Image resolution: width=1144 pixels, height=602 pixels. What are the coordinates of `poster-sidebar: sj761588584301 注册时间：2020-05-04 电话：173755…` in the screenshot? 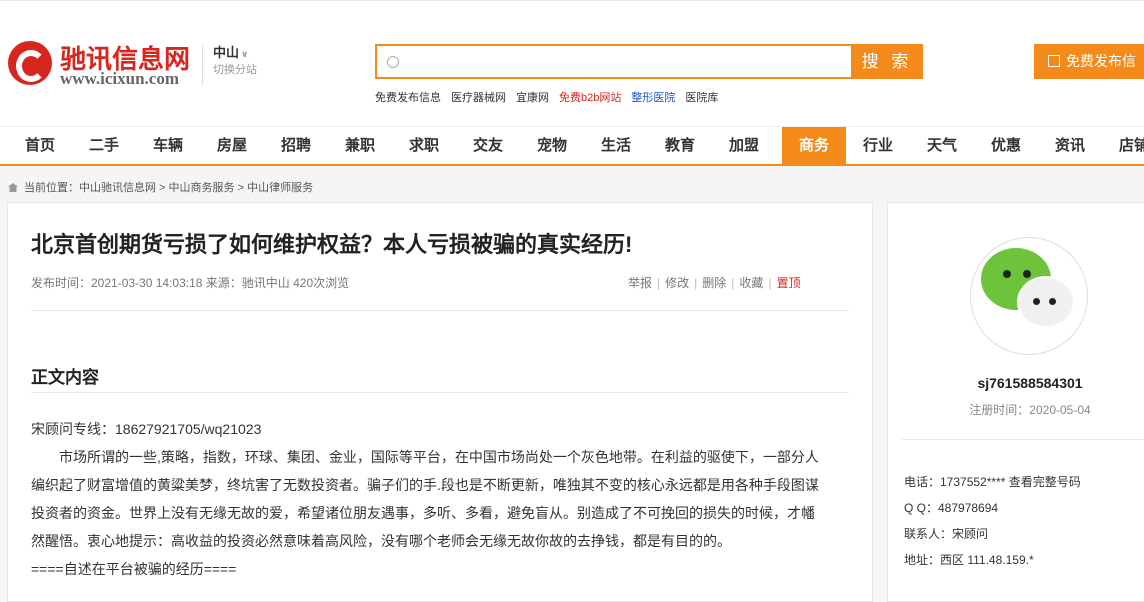 It's located at (1015, 402).